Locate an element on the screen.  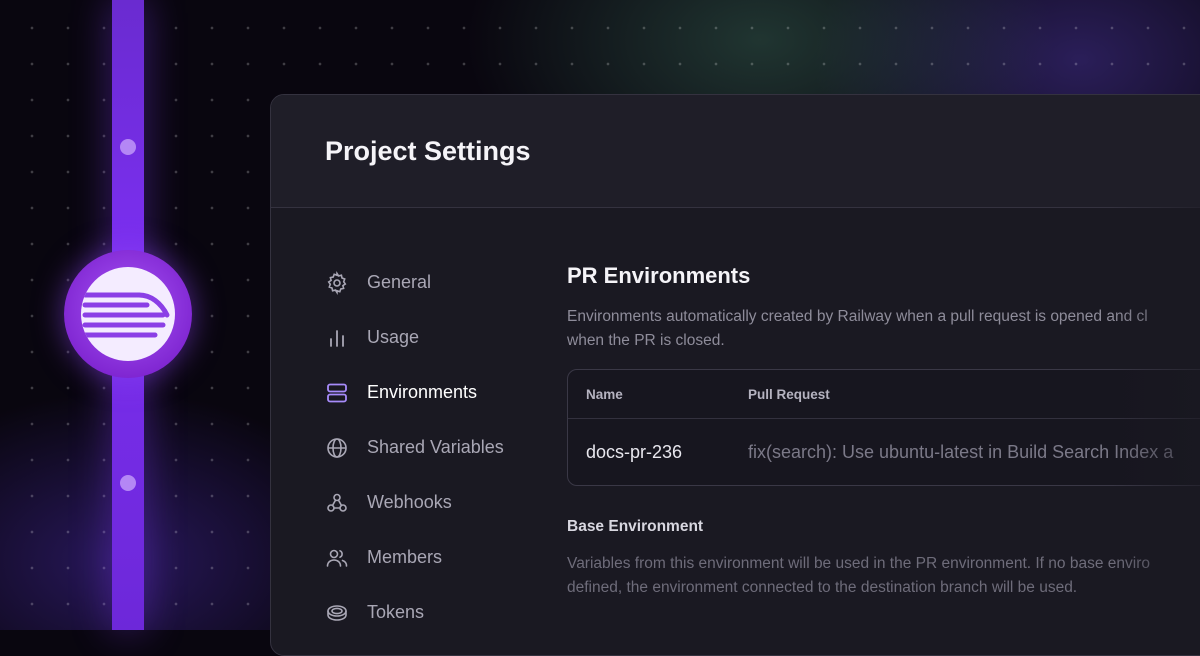
column-header-name: Name is located at coordinates (604, 394).